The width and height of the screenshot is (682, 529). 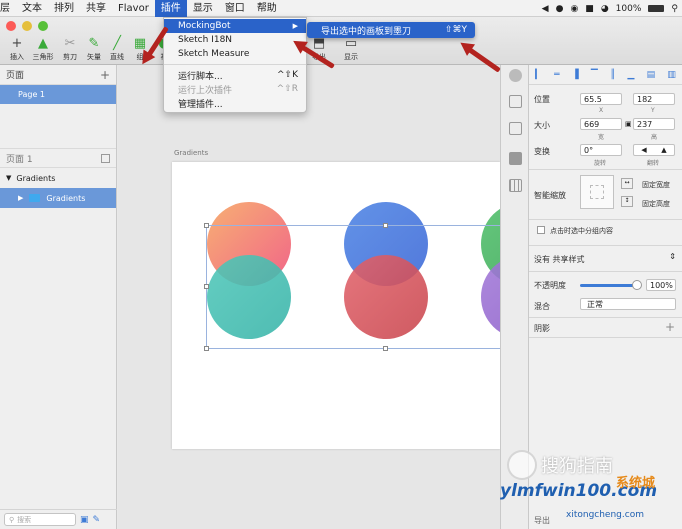 What do you see at coordinates (235, 75) in the screenshot?
I see `plugins-menu-item-3: 运行脚本... ^⇧K` at bounding box center [235, 75].